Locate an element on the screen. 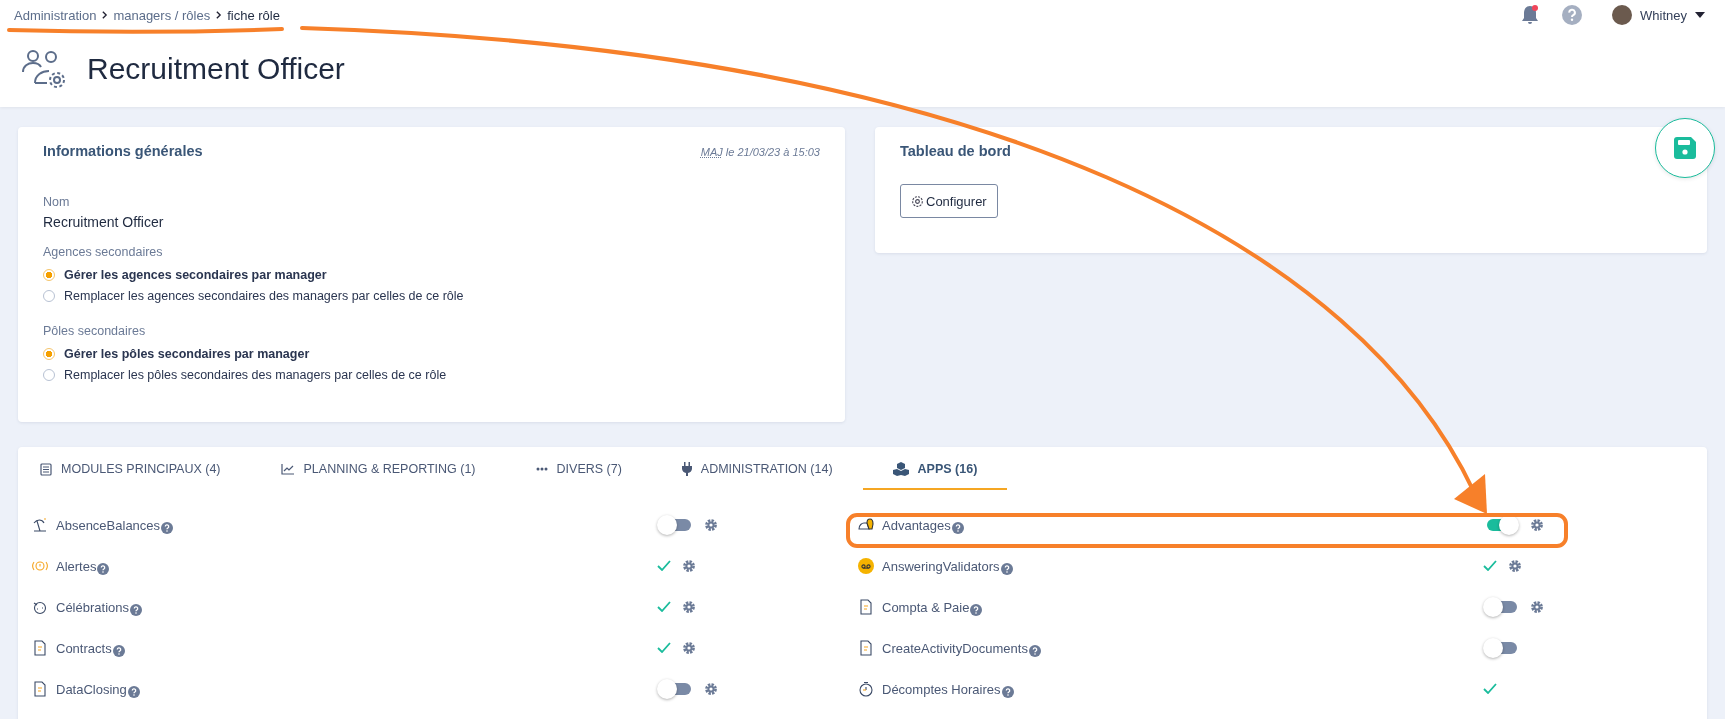  radio-label: Remplacer les pôles secondaires des managers par celles de ce rôle is located at coordinates (255, 374).